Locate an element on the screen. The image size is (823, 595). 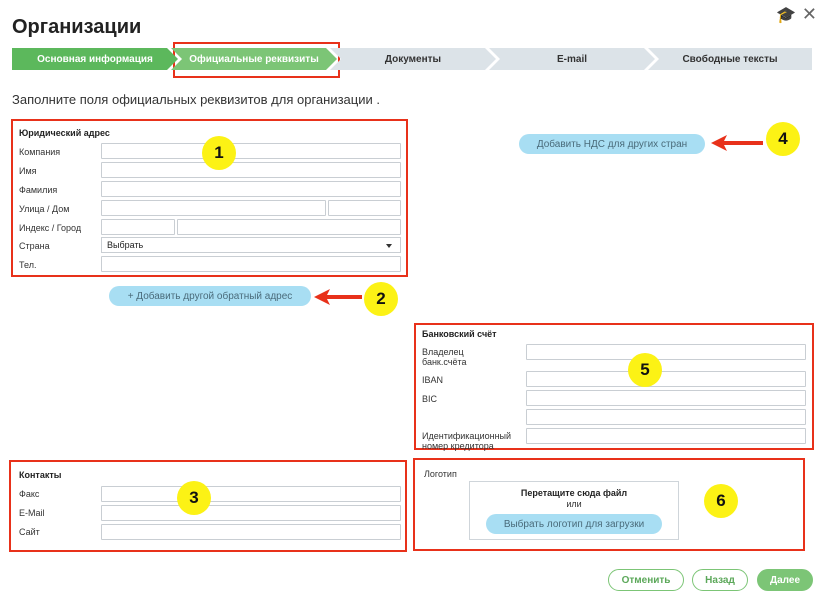
owner-label-line: банк.счёта is located at coordinates (444, 362).